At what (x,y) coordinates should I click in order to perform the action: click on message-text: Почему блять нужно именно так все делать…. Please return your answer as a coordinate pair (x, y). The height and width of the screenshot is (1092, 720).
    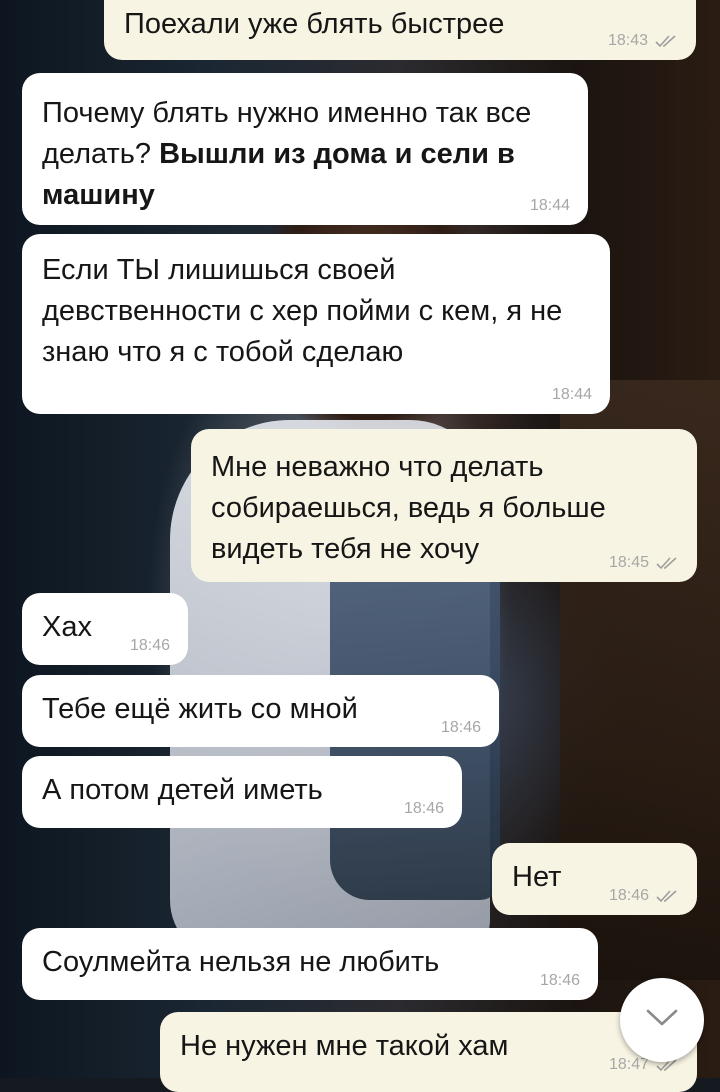
    Looking at the image, I should click on (305, 154).